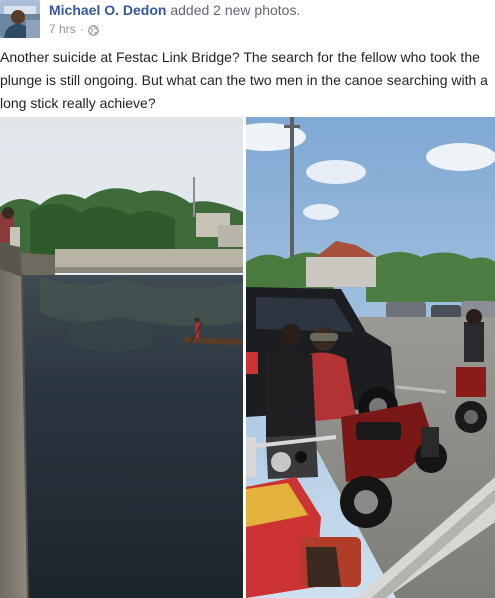 The width and height of the screenshot is (495, 598). I want to click on post-title: Michael O. Dedon added 2 new photos., so click(174, 10).